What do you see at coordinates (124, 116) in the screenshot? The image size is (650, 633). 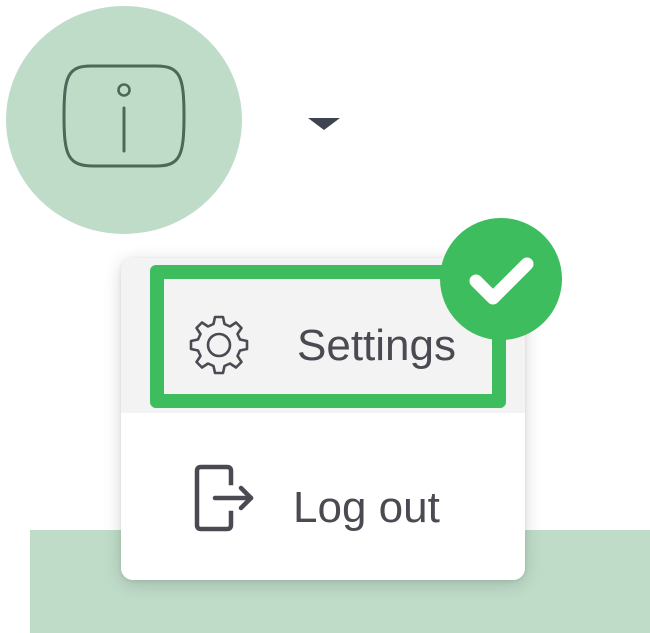 I see `info-icon` at bounding box center [124, 116].